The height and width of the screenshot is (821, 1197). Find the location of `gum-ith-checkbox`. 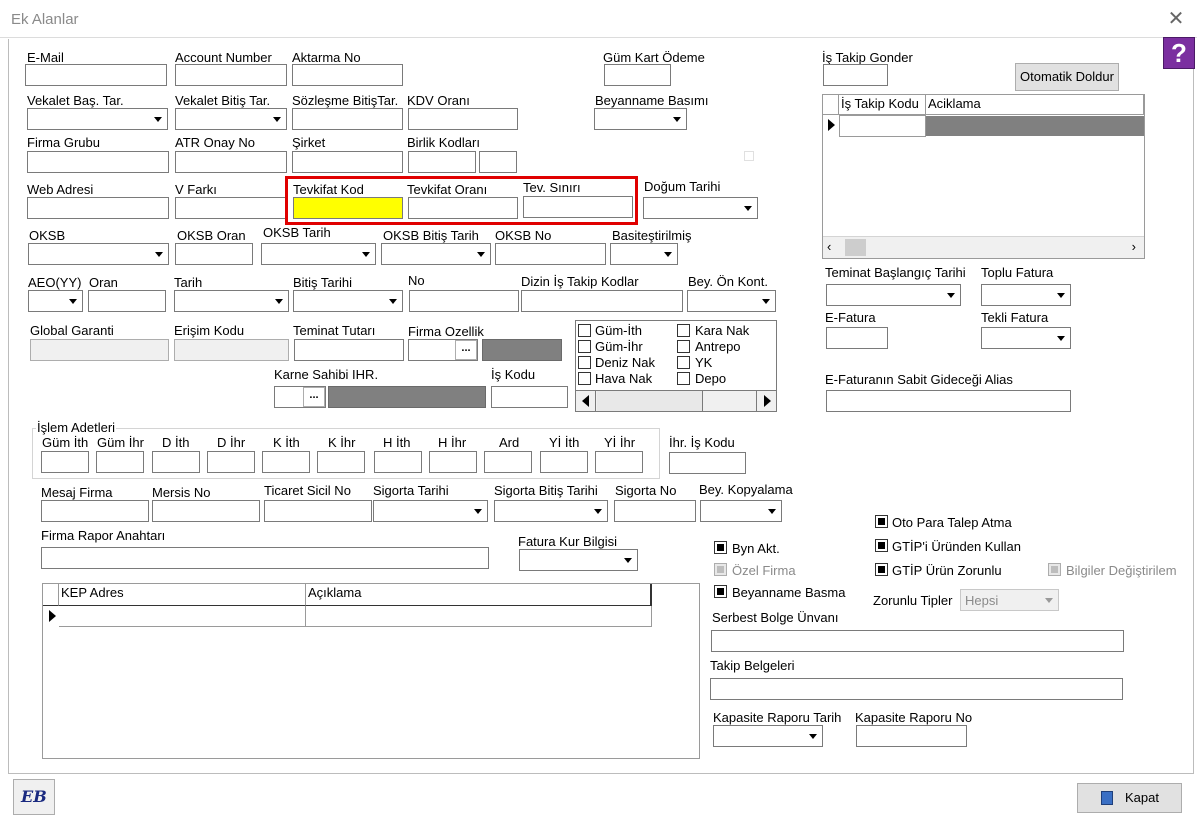

gum-ith-checkbox is located at coordinates (584, 330).